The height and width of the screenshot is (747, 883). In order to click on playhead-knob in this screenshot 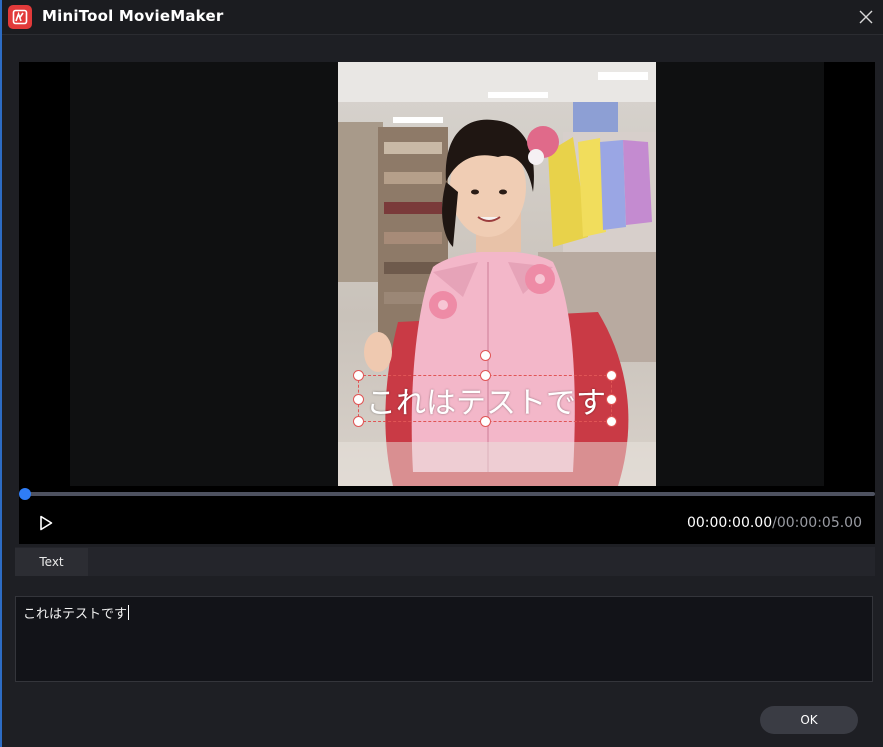, I will do `click(25, 494)`.